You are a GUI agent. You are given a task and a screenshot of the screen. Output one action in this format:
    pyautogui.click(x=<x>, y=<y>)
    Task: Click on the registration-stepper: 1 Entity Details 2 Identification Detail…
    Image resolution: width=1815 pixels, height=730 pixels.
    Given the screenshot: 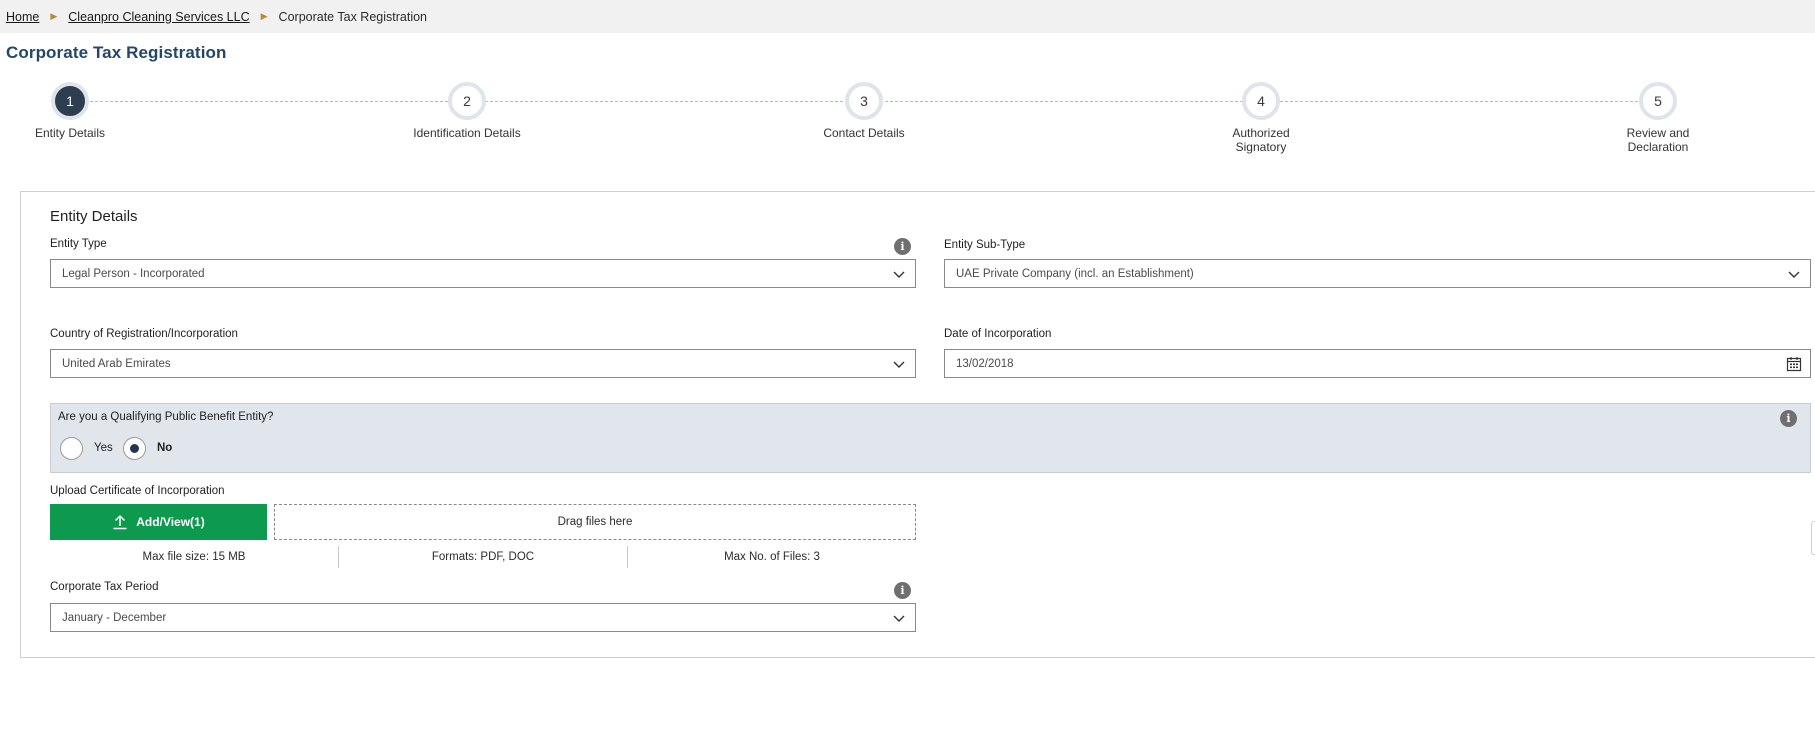 What is the action you would take?
    pyautogui.click(x=907, y=120)
    